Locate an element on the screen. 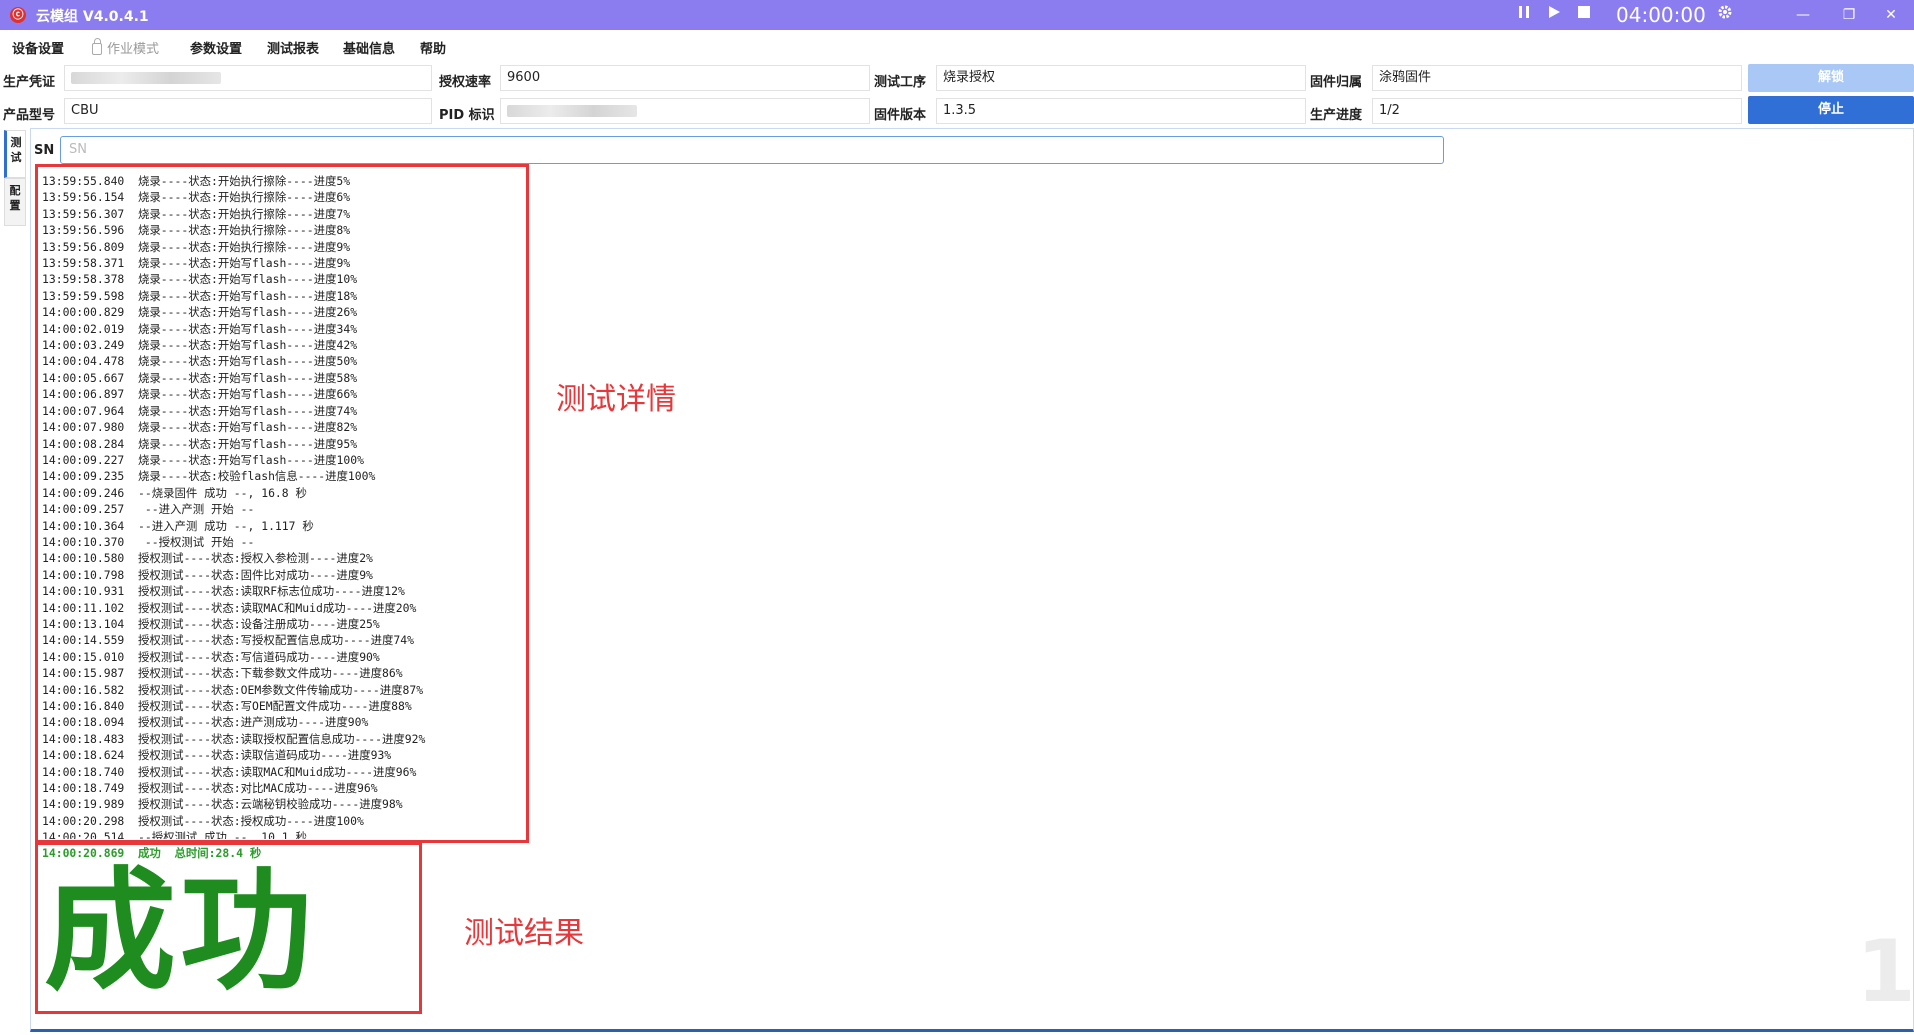  app-logo-icon: ⓒ is located at coordinates (18, 15).